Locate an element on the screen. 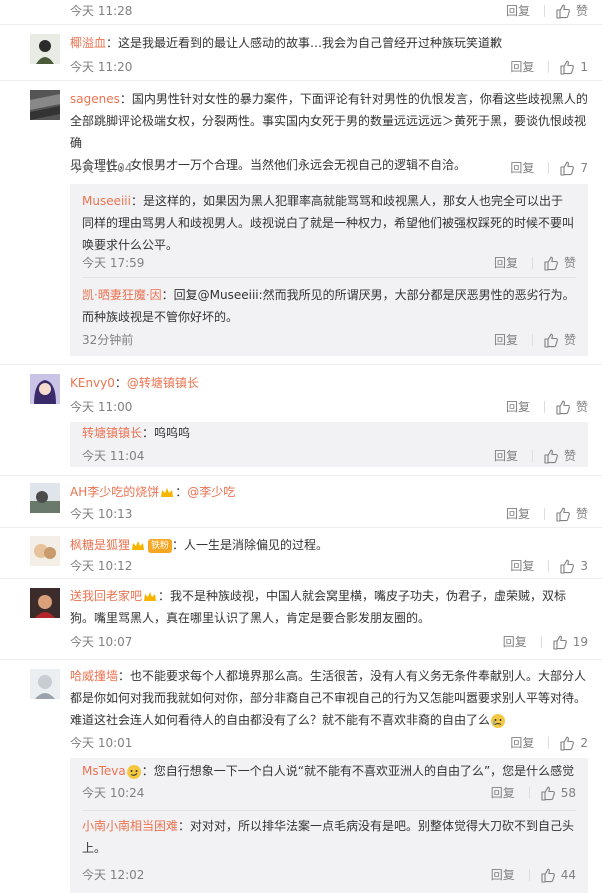 This screenshot has width=602, height=893. comment-body: 难道这社会连人如何看待人的自由都没有了么？就不能有不喜欢非裔的自由了么 is located at coordinates (280, 720).